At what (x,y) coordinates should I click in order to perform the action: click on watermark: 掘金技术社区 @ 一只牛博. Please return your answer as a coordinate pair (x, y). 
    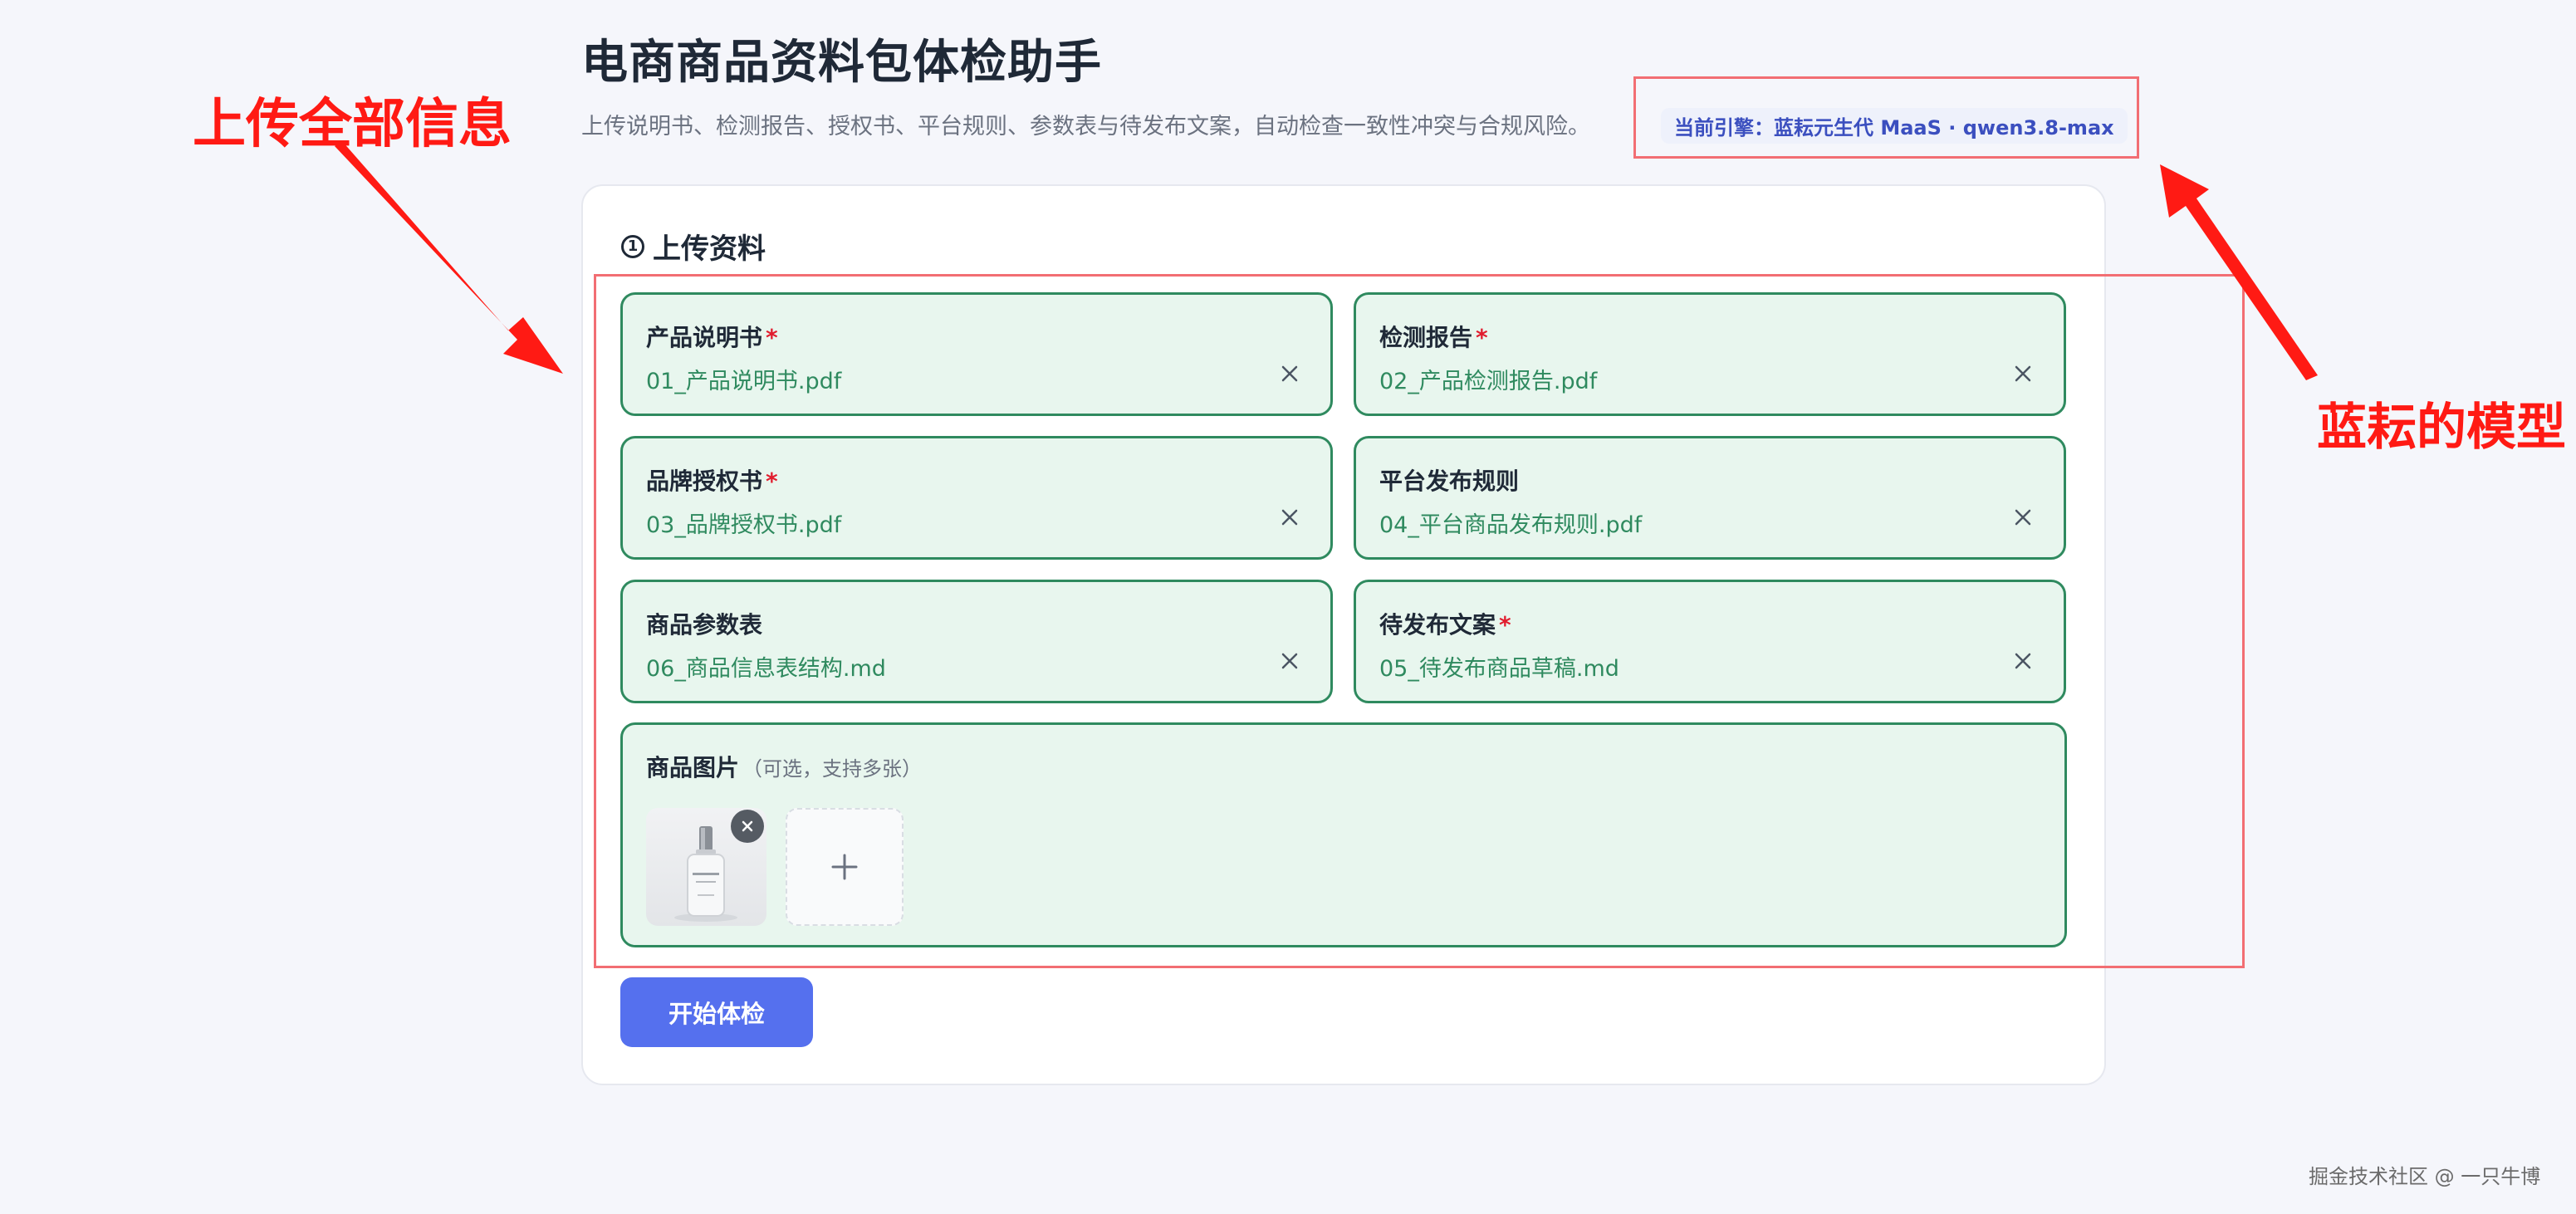
    Looking at the image, I should click on (2425, 1176).